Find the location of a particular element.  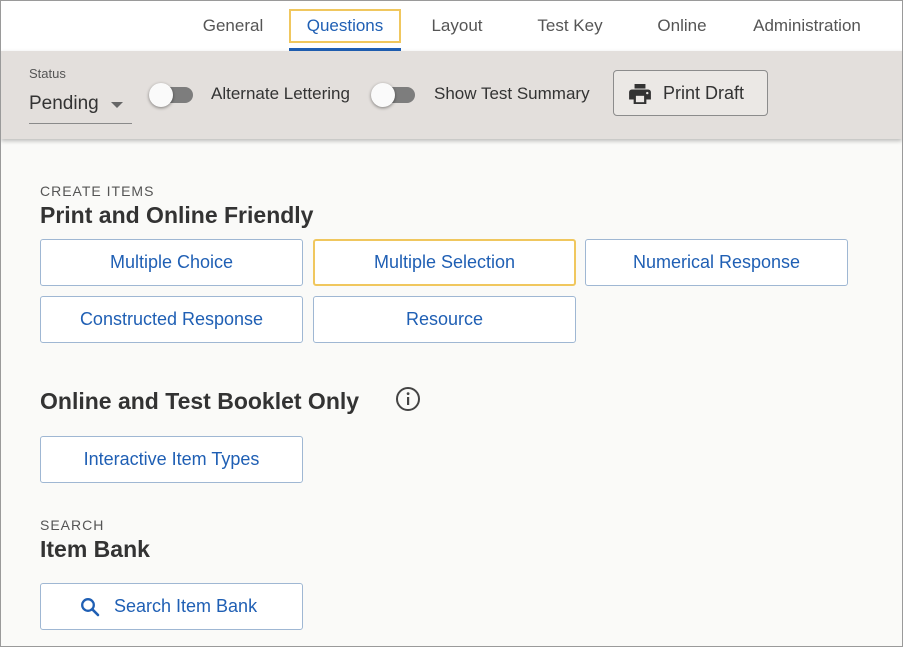

show-test-summary-label: Show Test Summary is located at coordinates (512, 93).